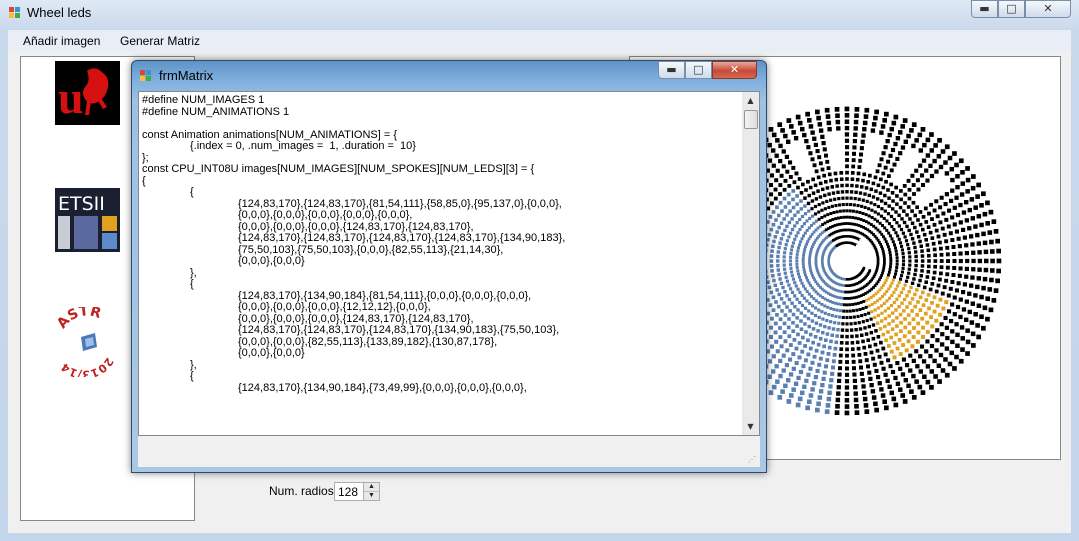 Image resolution: width=1079 pixels, height=541 pixels. What do you see at coordinates (671, 70) in the screenshot?
I see `dialog-minimize-button: ▬` at bounding box center [671, 70].